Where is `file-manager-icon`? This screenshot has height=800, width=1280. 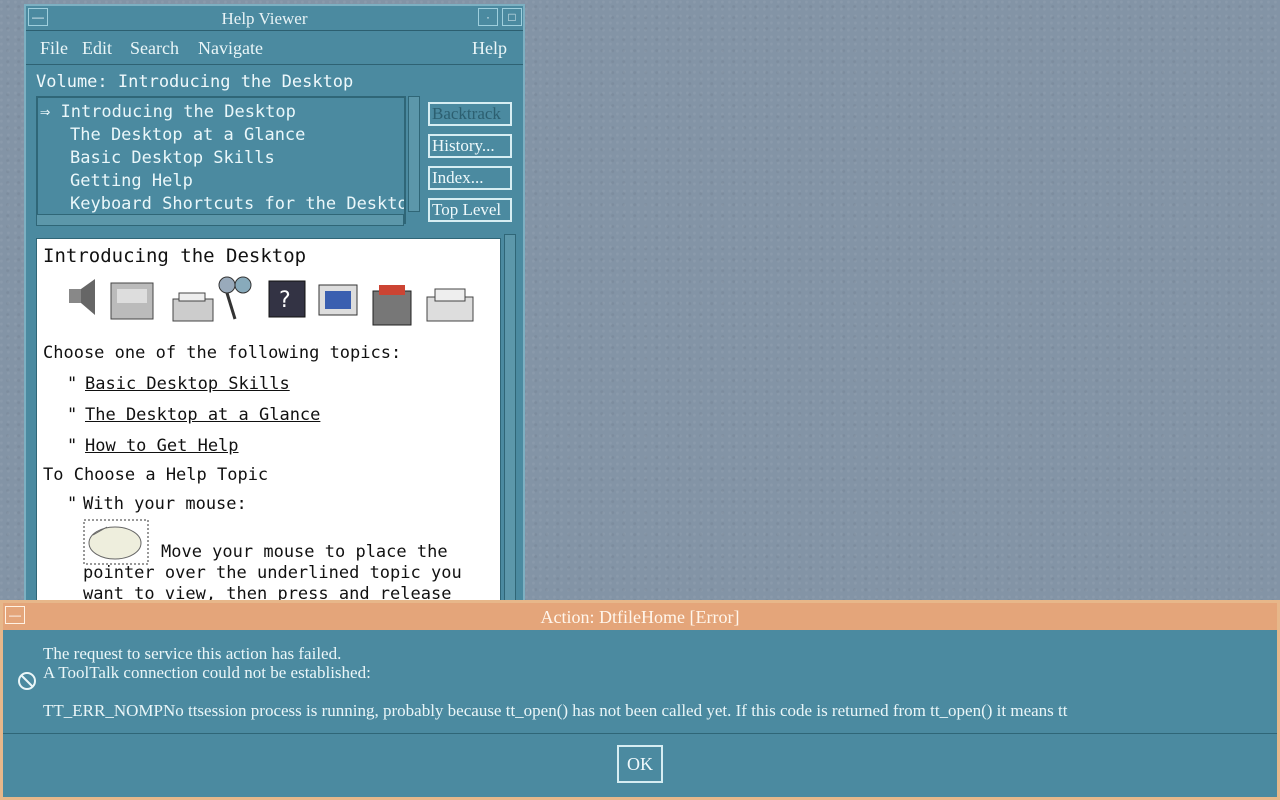 file-manager-icon is located at coordinates (132, 301).